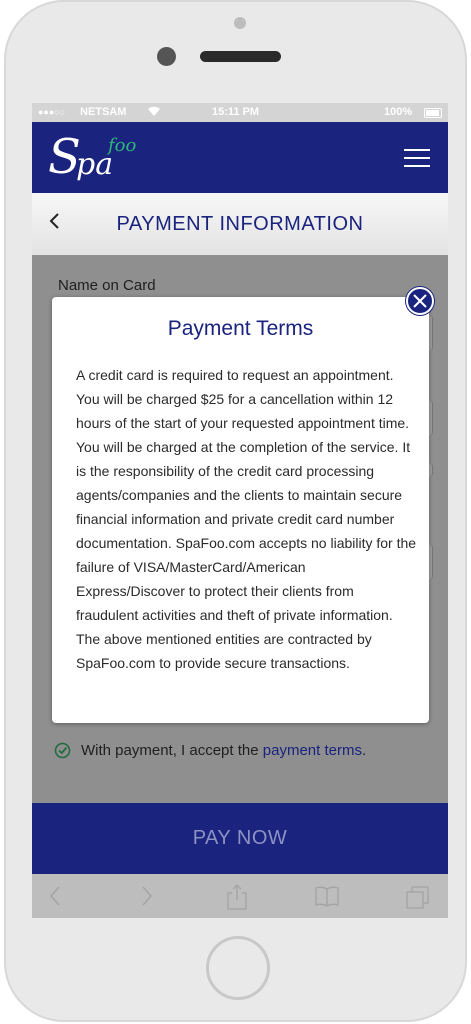 Image resolution: width=471 pixels, height=1024 pixels. Describe the element at coordinates (240, 157) in the screenshot. I see `app-header: S pa foo` at that location.